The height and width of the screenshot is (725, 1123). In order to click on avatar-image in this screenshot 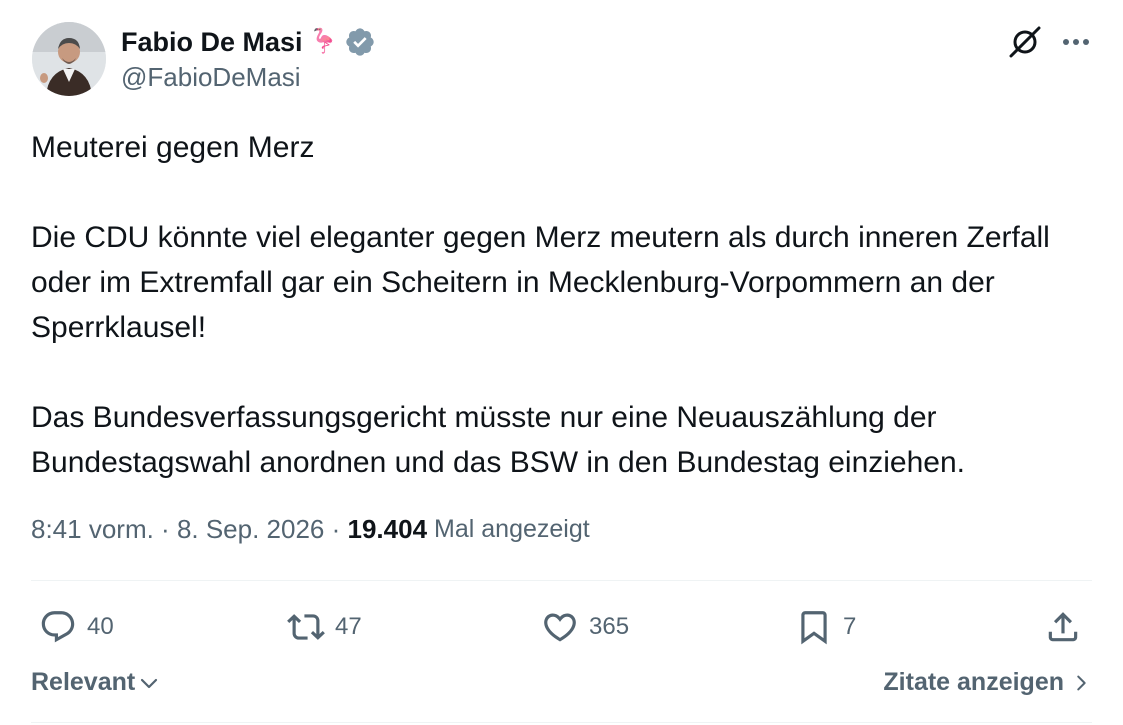, I will do `click(69, 59)`.